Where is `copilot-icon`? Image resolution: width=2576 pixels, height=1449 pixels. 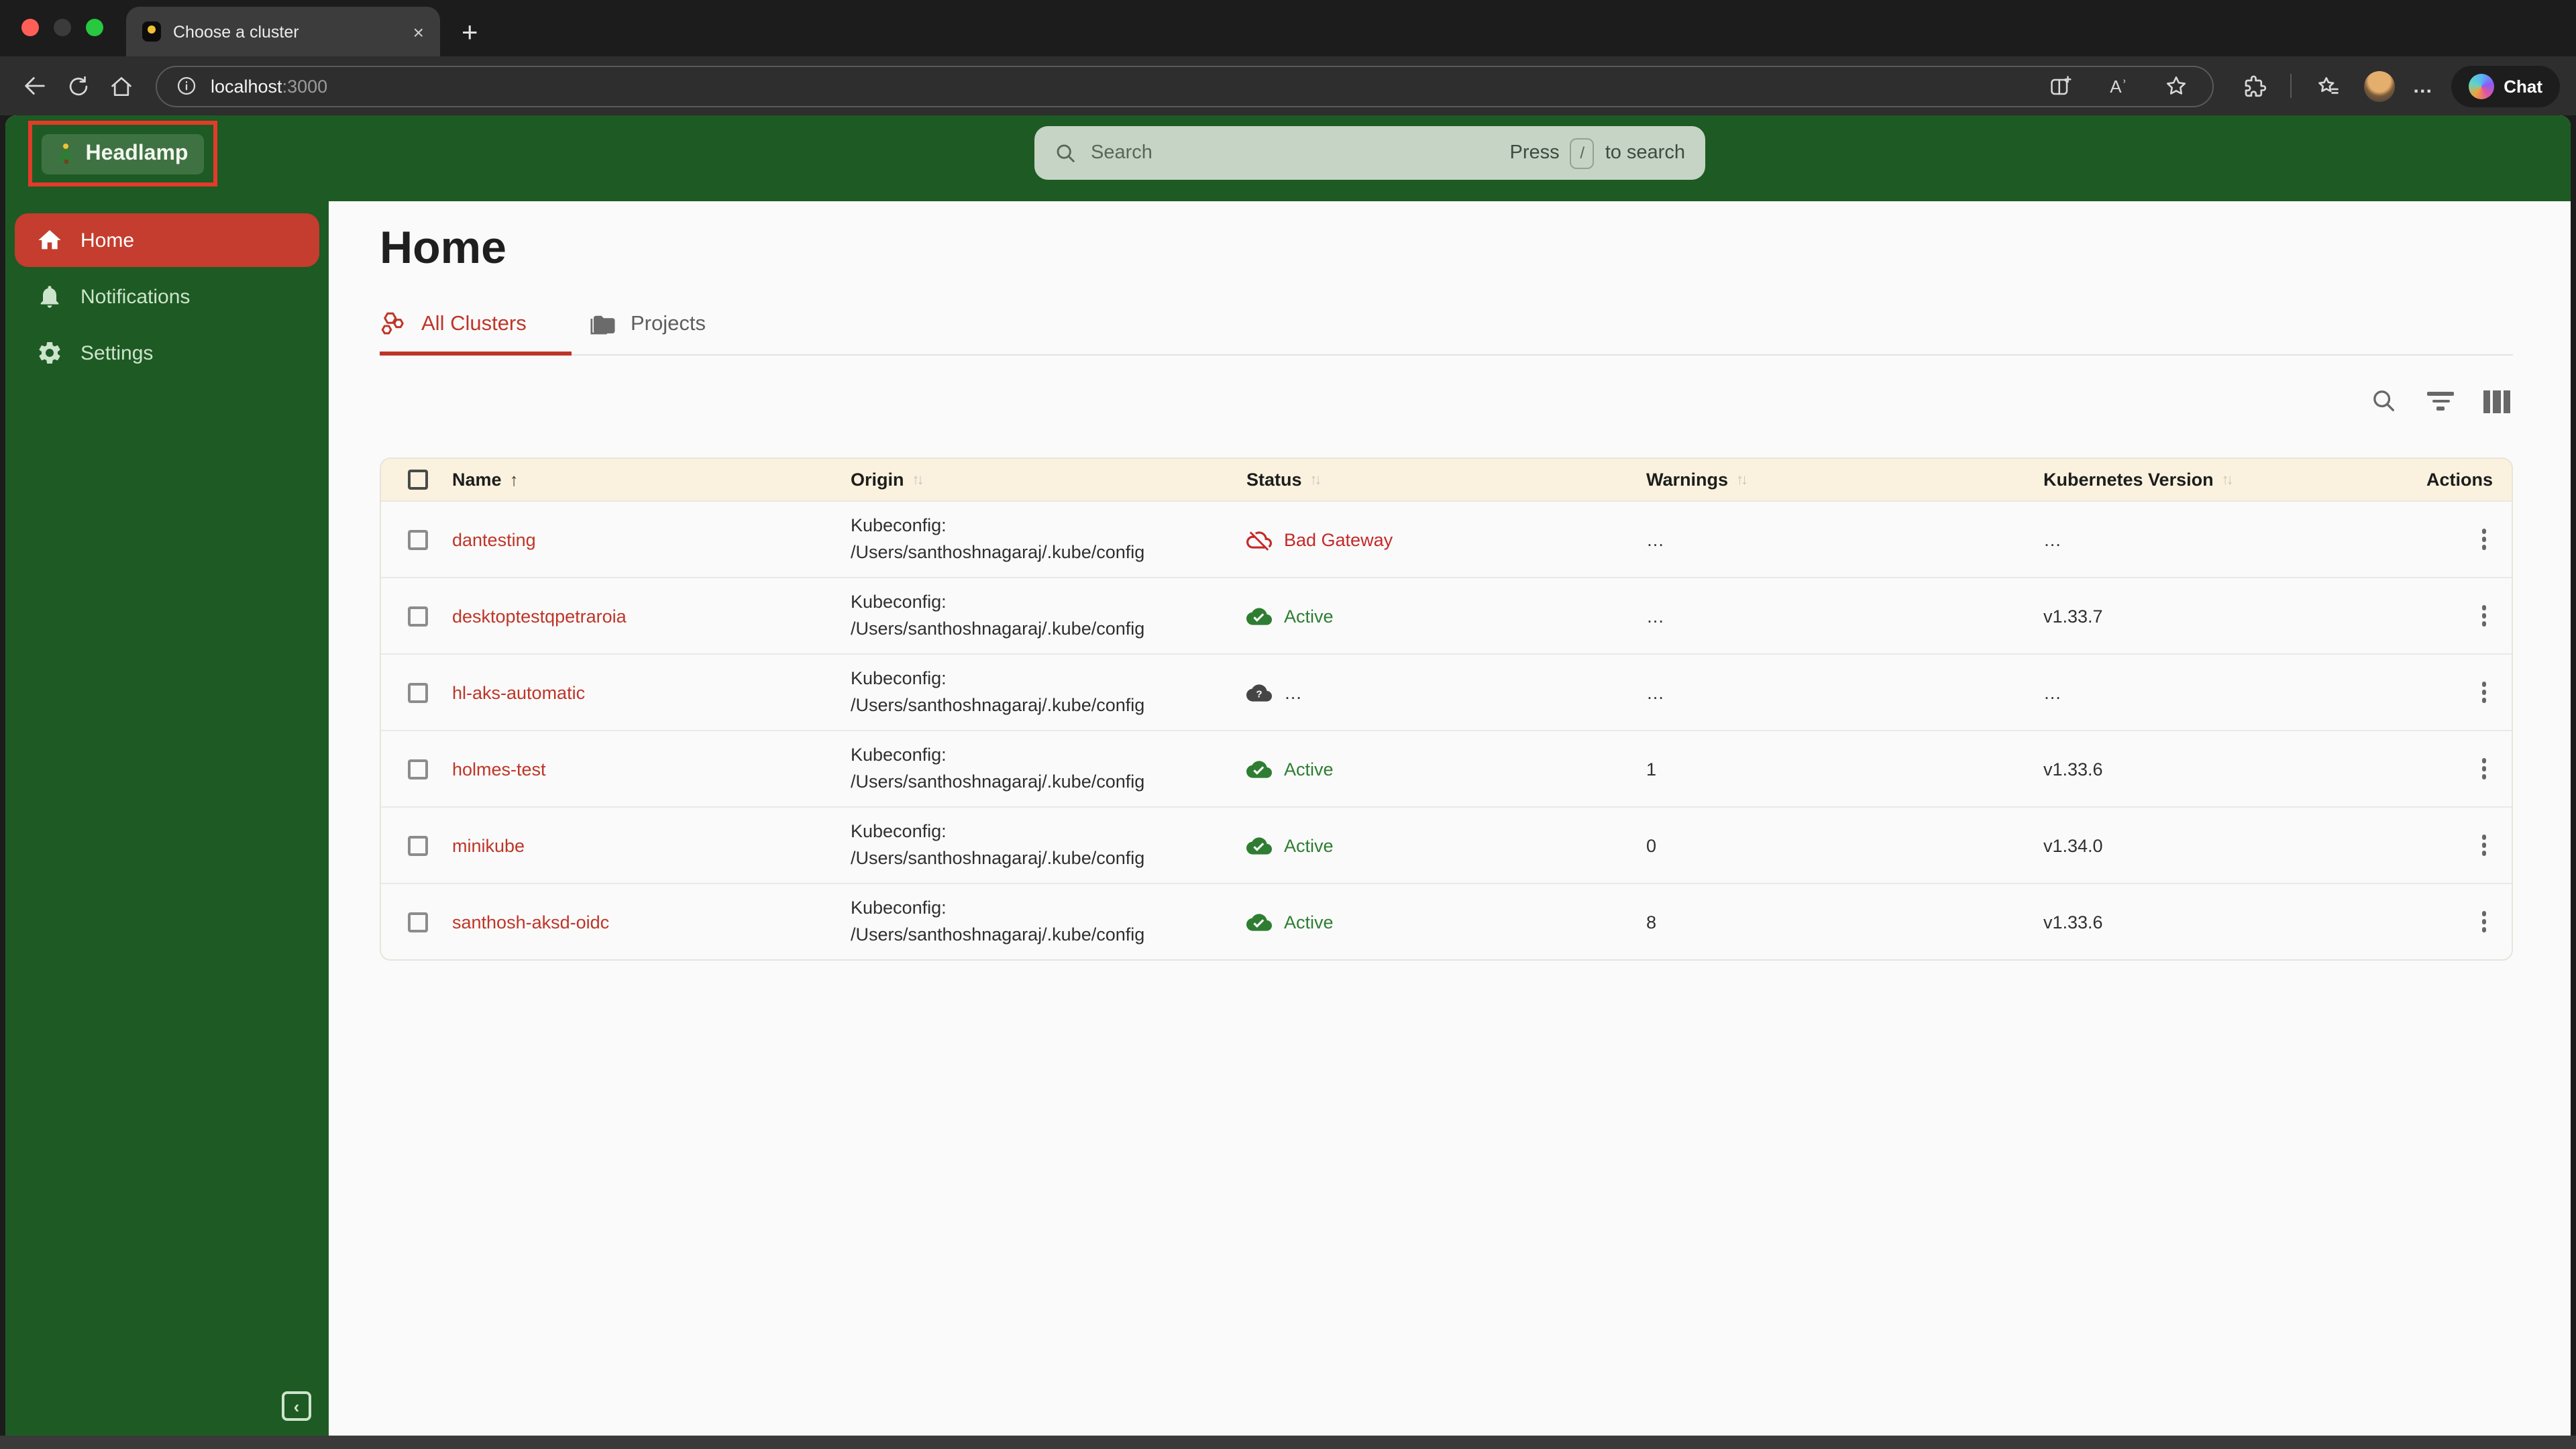
copilot-icon is located at coordinates (2482, 86).